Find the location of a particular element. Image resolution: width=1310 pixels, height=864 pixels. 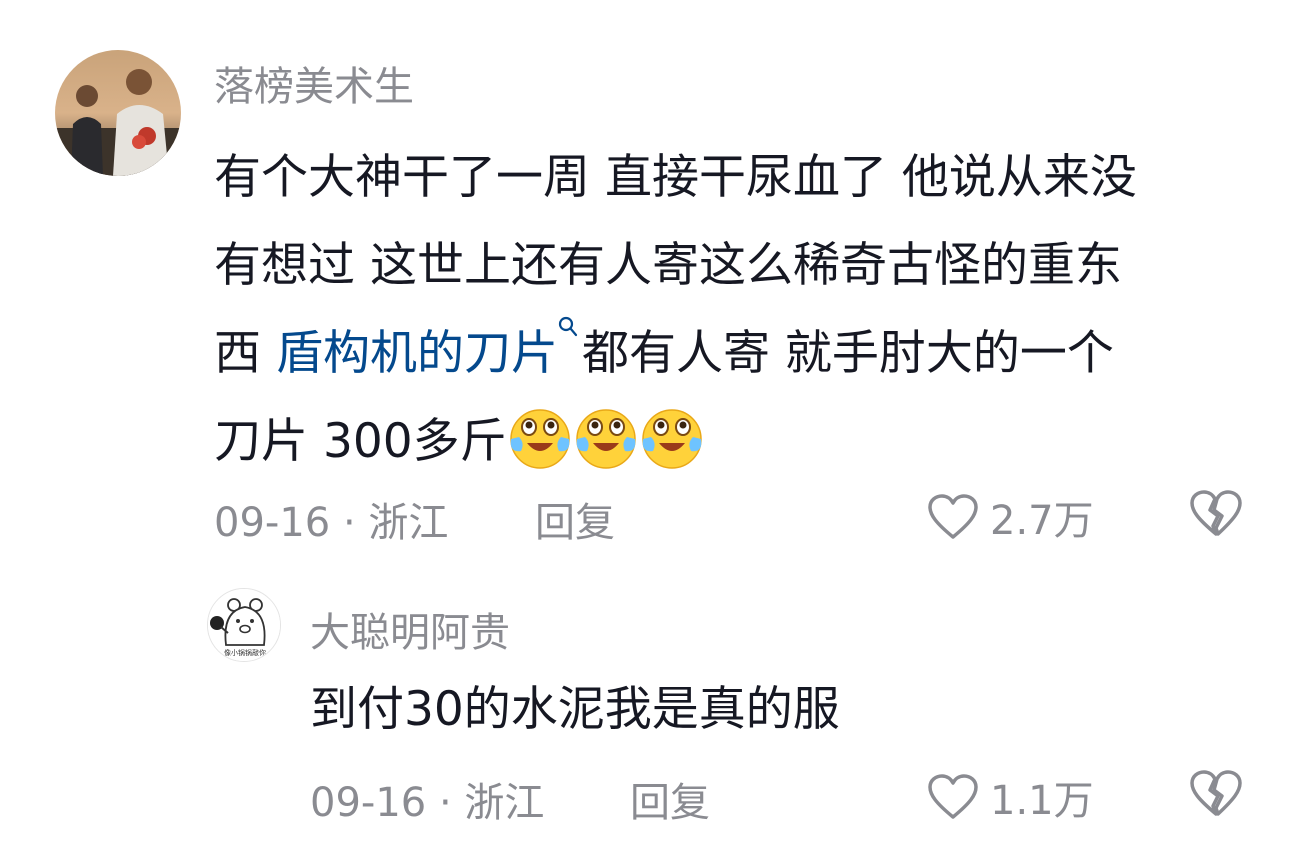

search-keyword-link: 盾构机的刀片 is located at coordinates (428, 348).